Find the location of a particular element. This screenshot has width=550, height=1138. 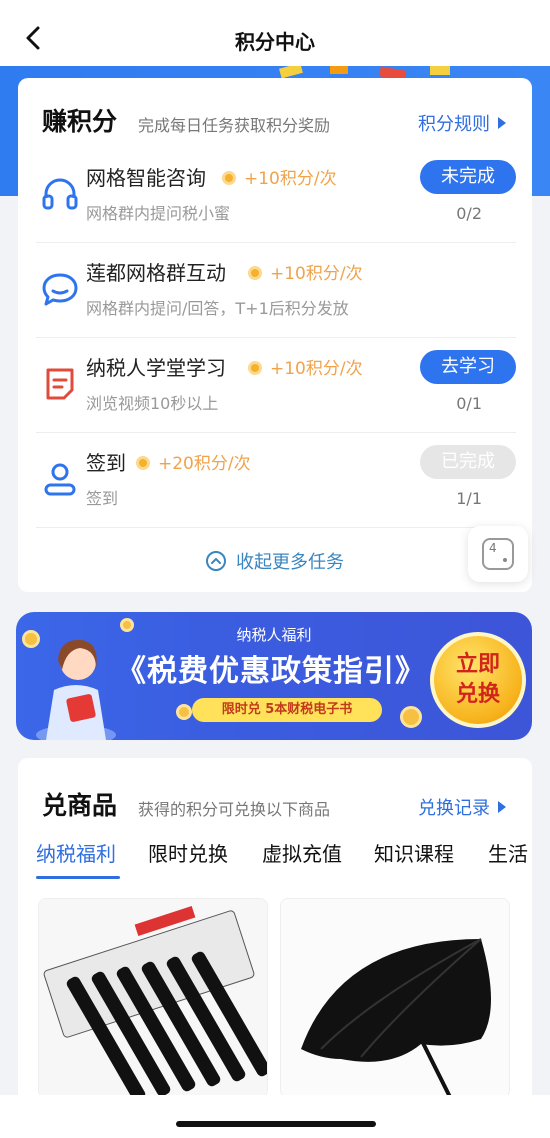

points-rules-label: 积分规则 is located at coordinates (454, 124).